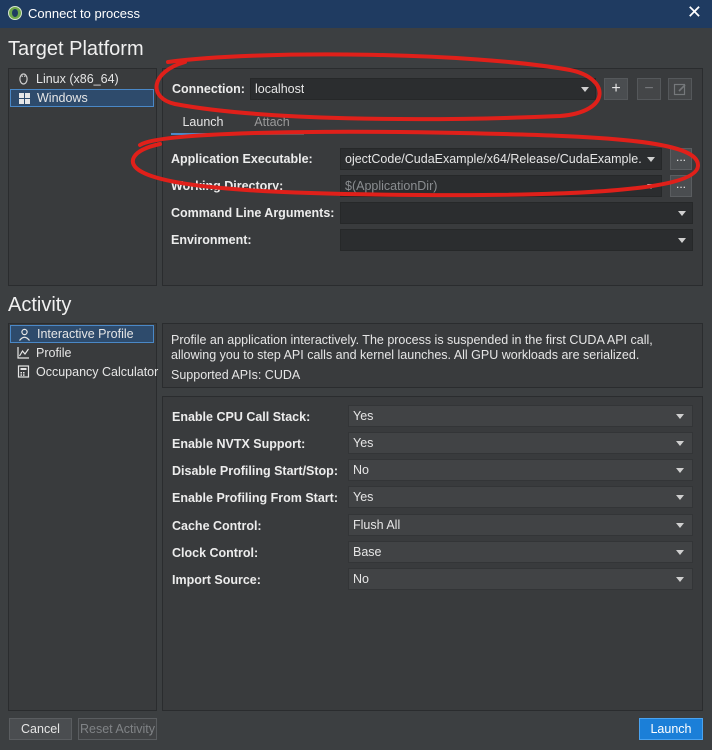  Describe the element at coordinates (516, 240) in the screenshot. I see `environment-combo` at that location.